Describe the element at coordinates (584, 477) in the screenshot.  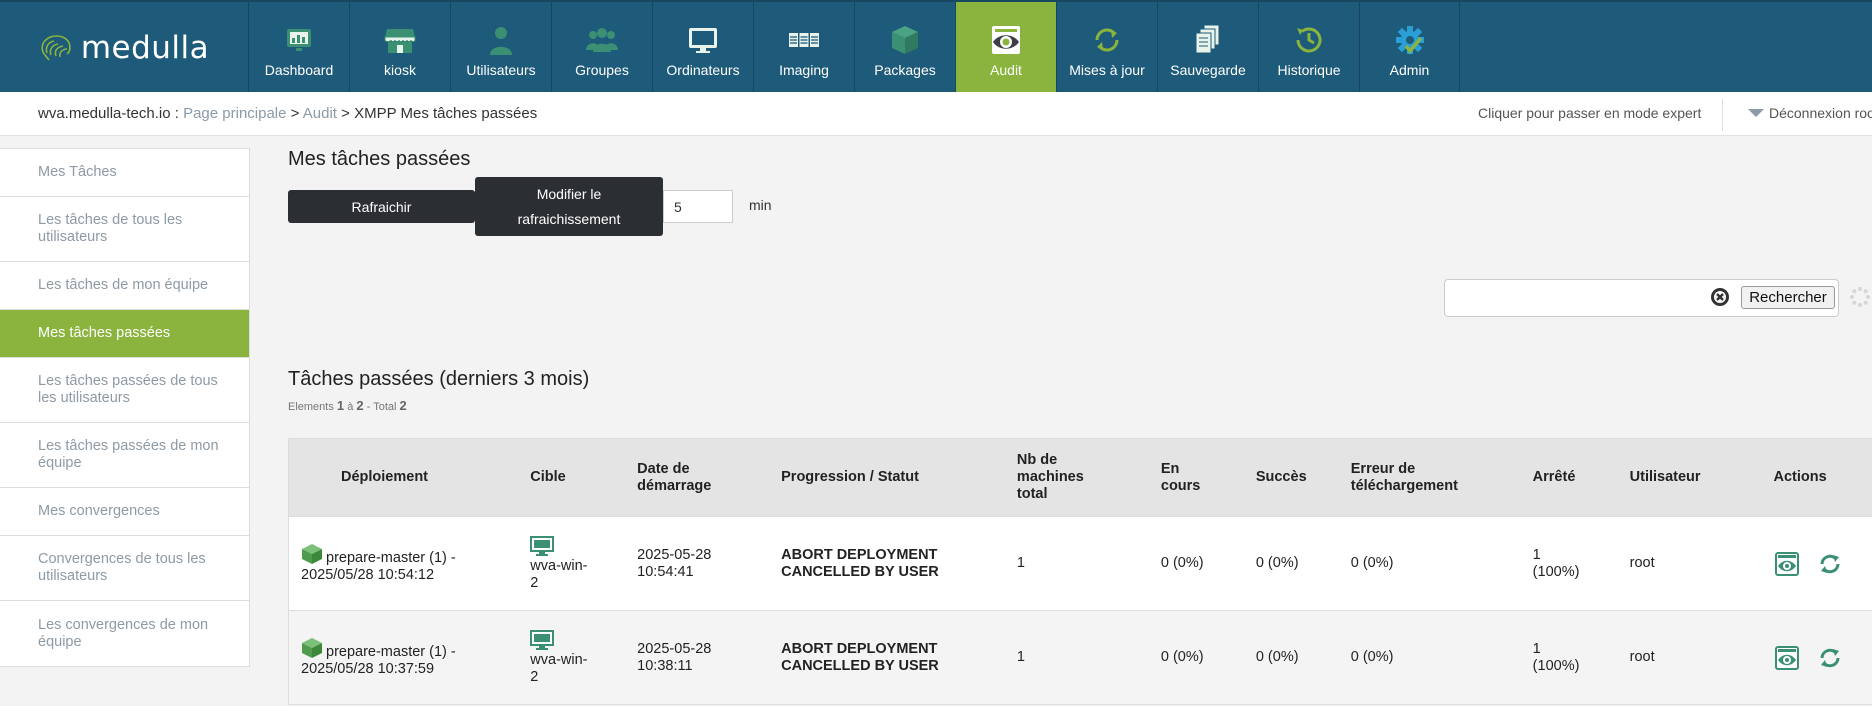
I see `col-header-cible: Cible` at that location.